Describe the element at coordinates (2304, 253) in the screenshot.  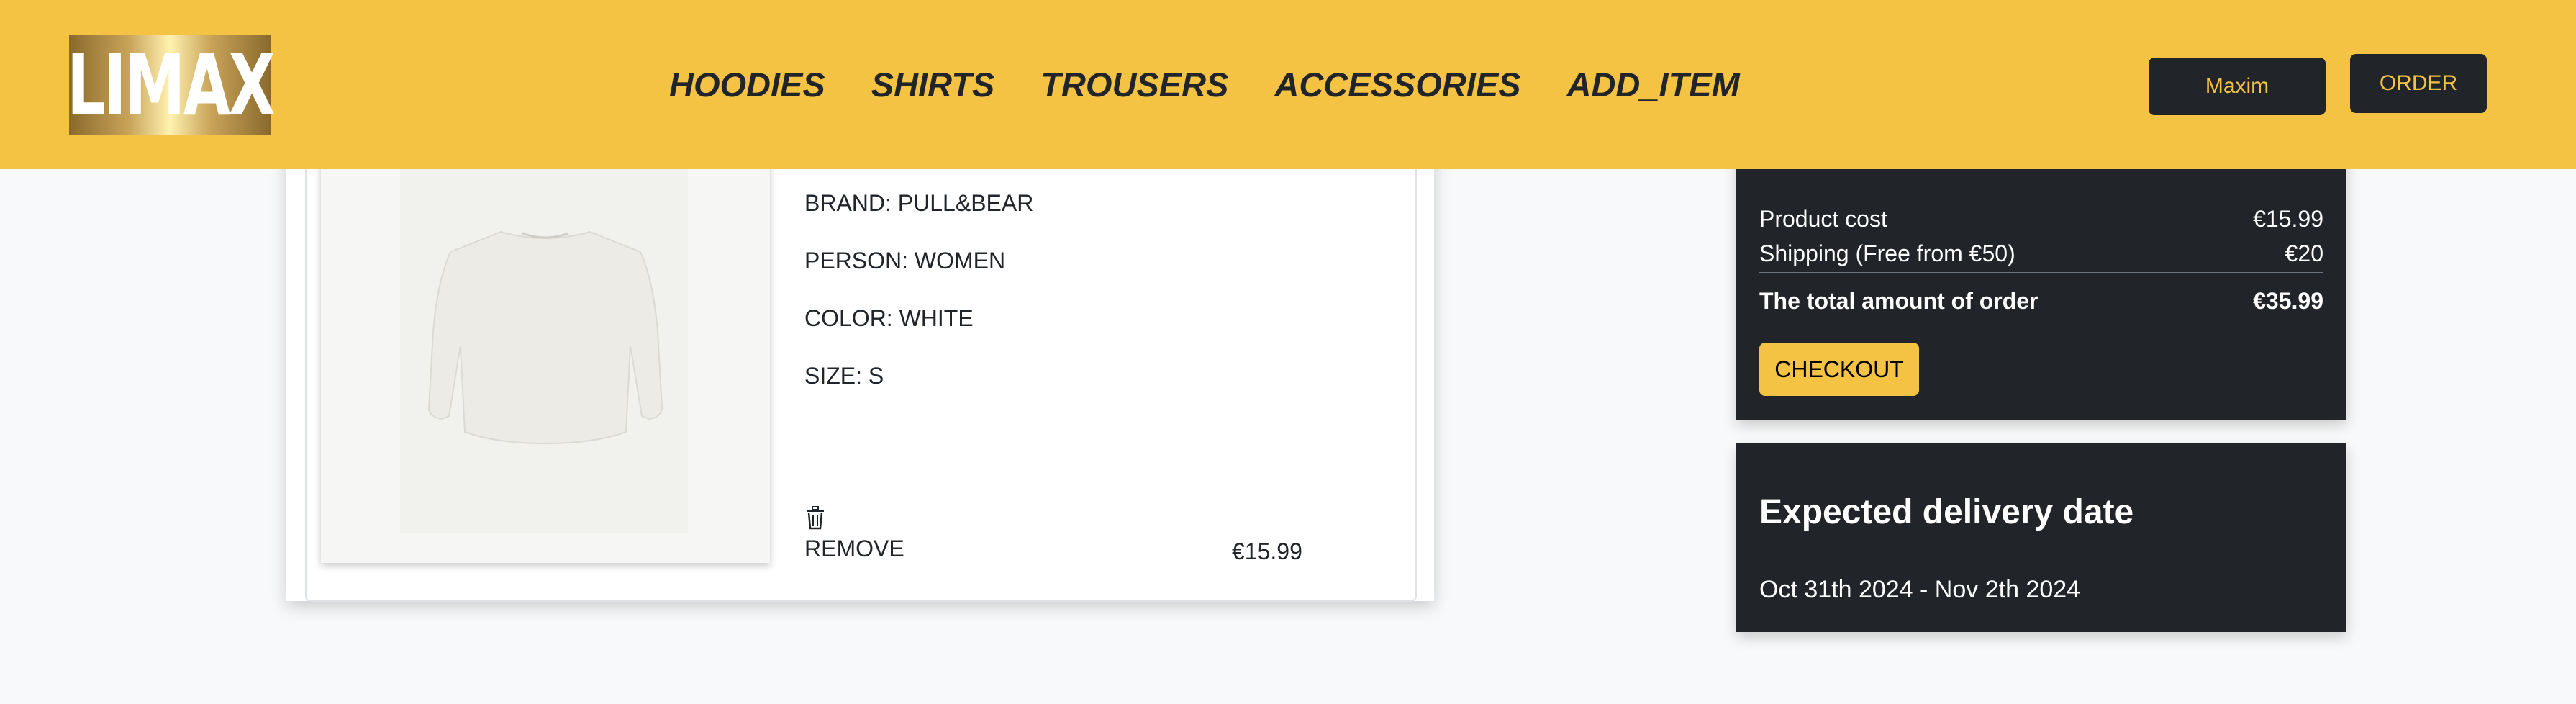
I see `shipping-value: €20` at that location.